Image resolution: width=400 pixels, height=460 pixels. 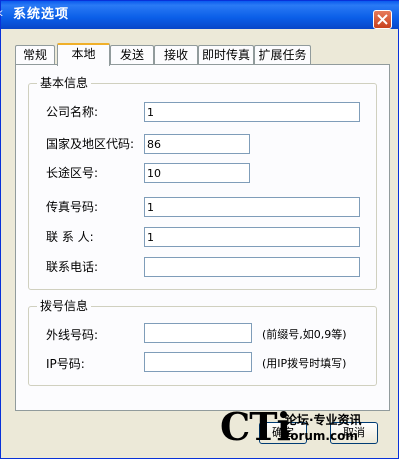 What do you see at coordinates (83, 54) in the screenshot?
I see `tab-local: 本地` at bounding box center [83, 54].